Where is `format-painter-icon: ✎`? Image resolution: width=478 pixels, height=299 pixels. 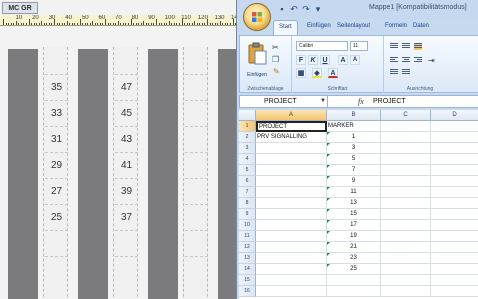 format-painter-icon: ✎ is located at coordinates (276, 71).